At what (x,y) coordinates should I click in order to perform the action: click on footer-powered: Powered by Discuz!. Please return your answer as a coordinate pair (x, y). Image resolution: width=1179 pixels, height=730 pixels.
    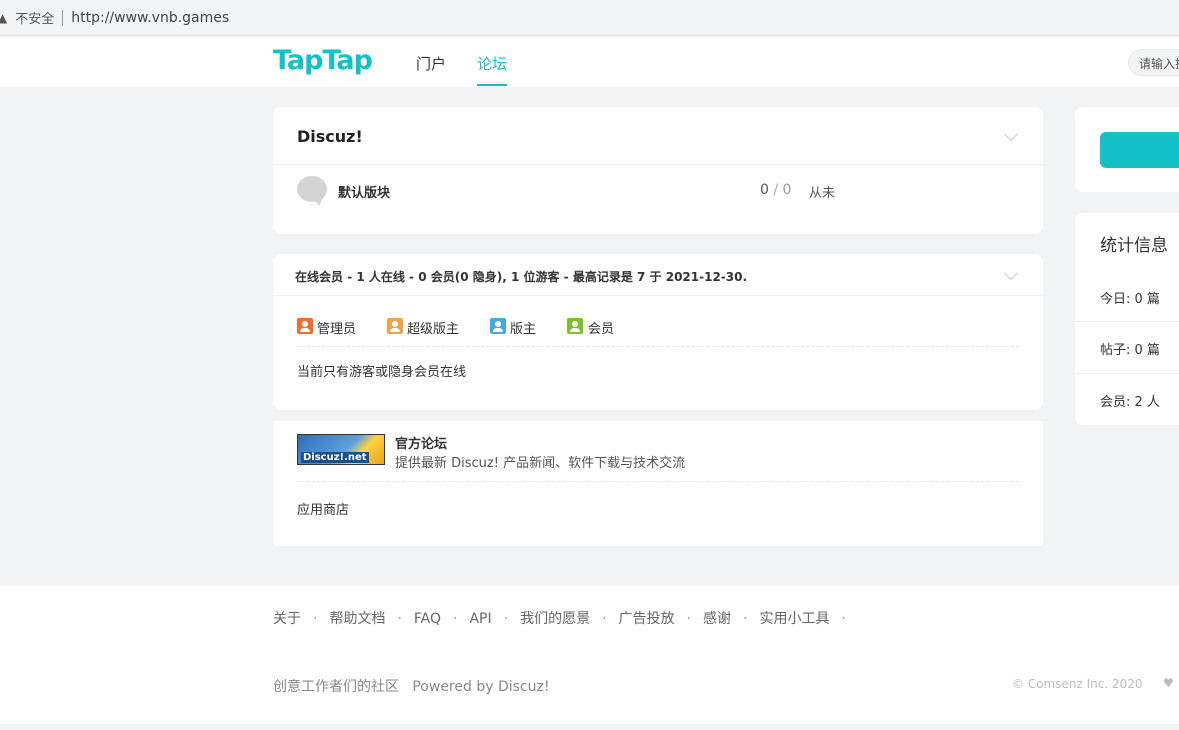
    Looking at the image, I should click on (480, 687).